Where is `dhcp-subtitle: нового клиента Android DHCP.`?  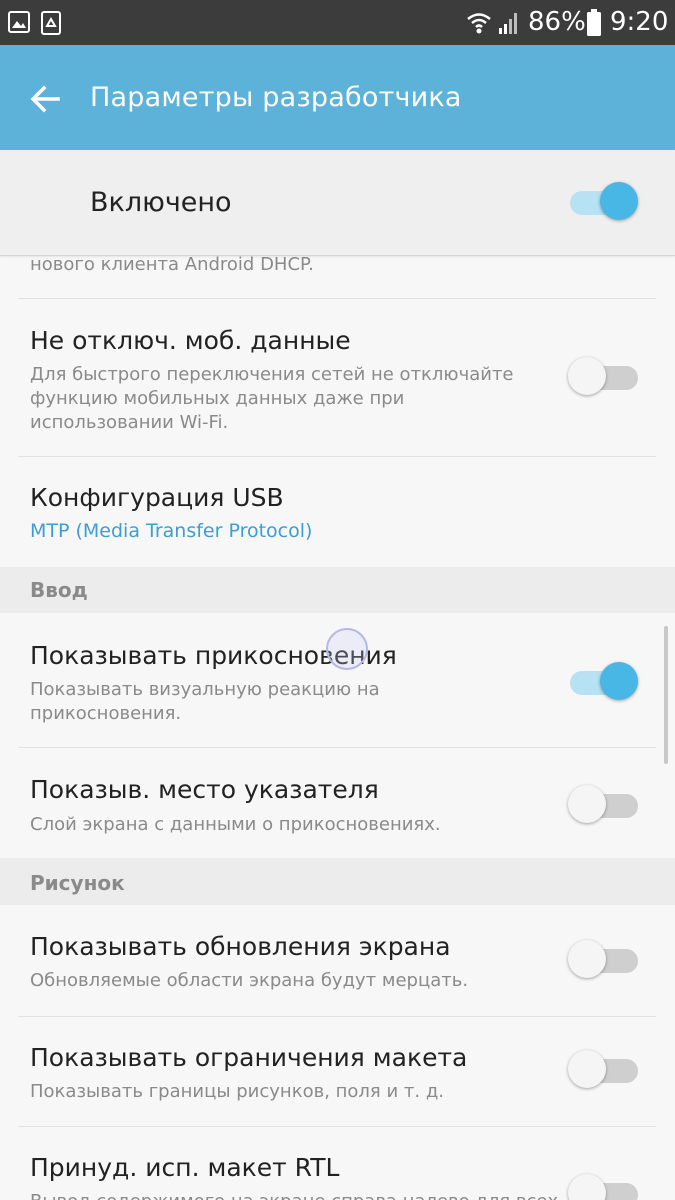
dhcp-subtitle: нового клиента Android DHCP. is located at coordinates (172, 264).